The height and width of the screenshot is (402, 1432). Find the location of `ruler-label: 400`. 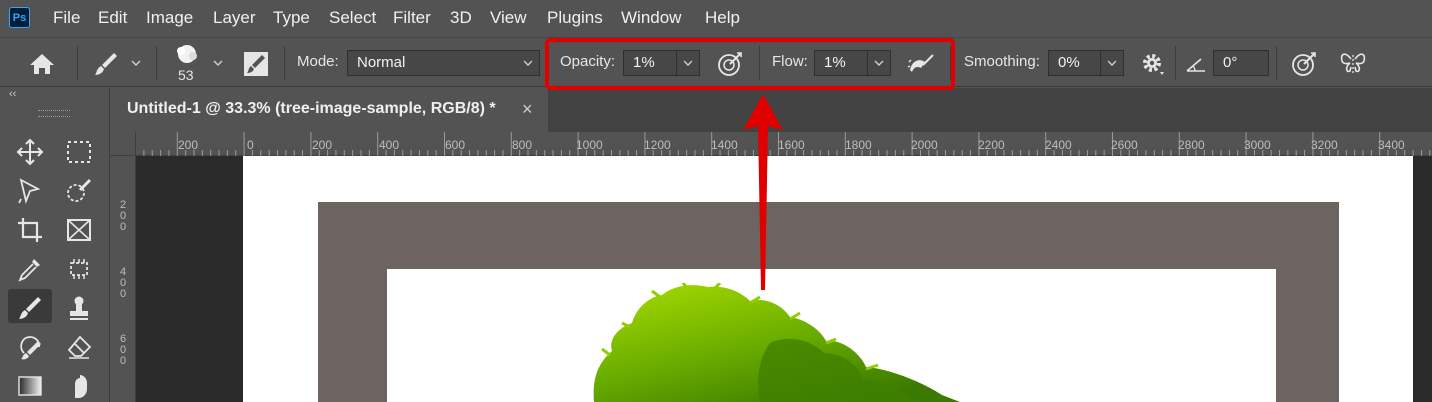

ruler-label: 400 is located at coordinates (389, 145).